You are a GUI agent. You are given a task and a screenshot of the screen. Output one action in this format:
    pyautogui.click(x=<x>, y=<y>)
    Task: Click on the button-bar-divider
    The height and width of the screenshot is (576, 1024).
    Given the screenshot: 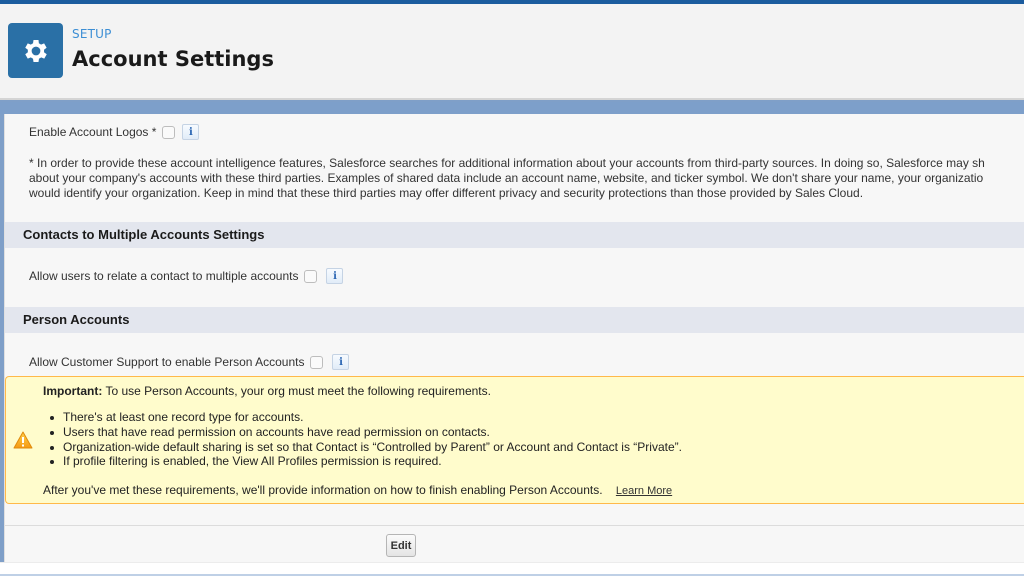 What is the action you would take?
    pyautogui.click(x=514, y=525)
    